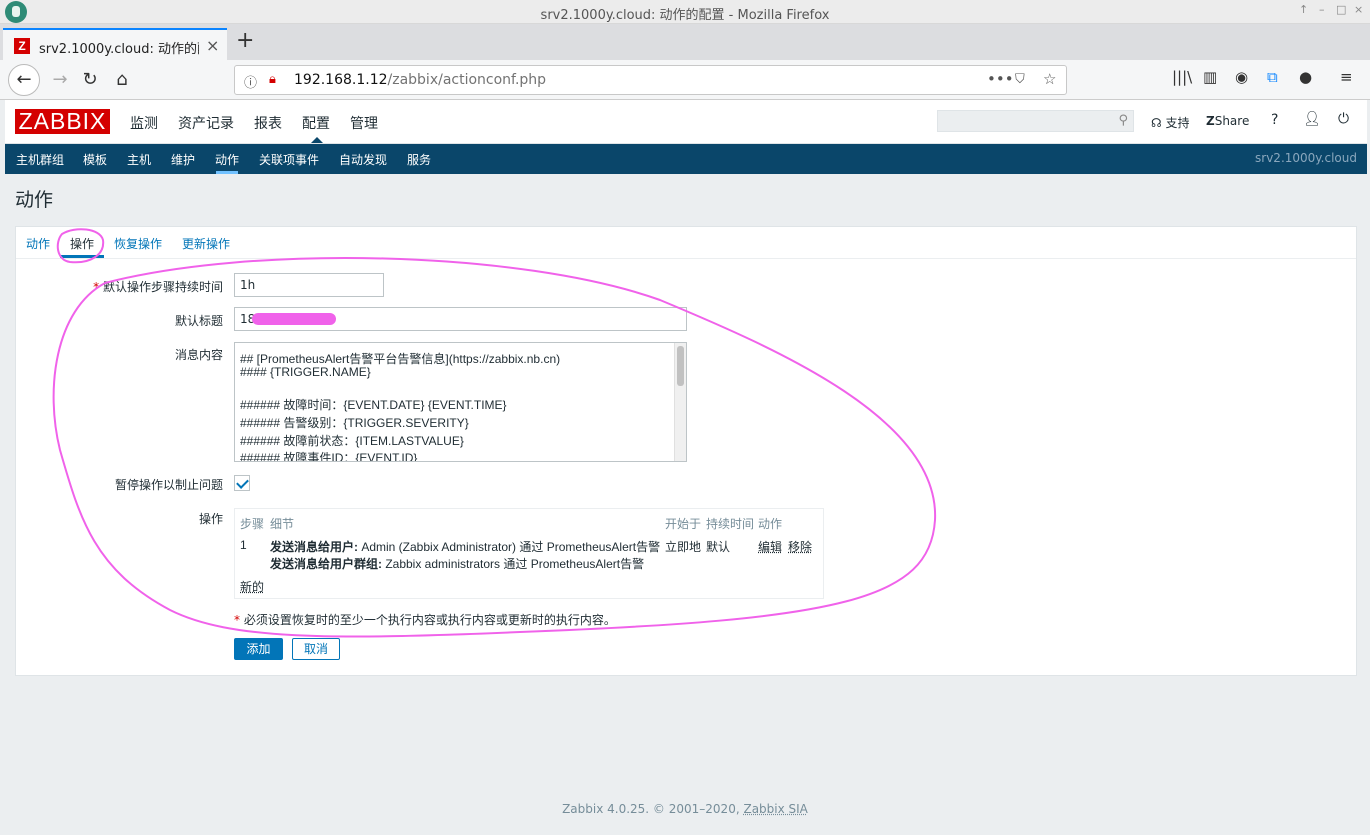 The width and height of the screenshot is (1370, 835). What do you see at coordinates (212, 45) in the screenshot?
I see `tab-close-icon: ×` at bounding box center [212, 45].